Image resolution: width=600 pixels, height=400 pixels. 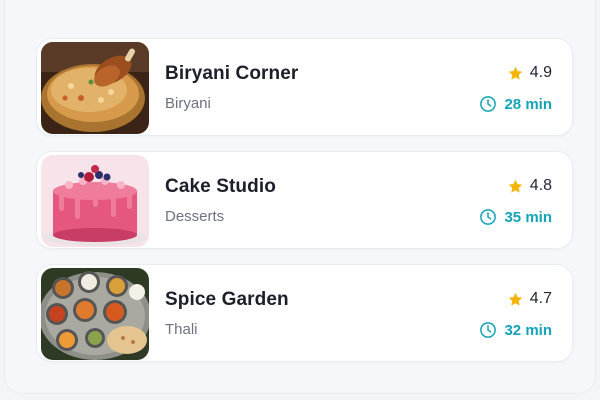 I want to click on delivery-time: 35 min, so click(x=515, y=217).